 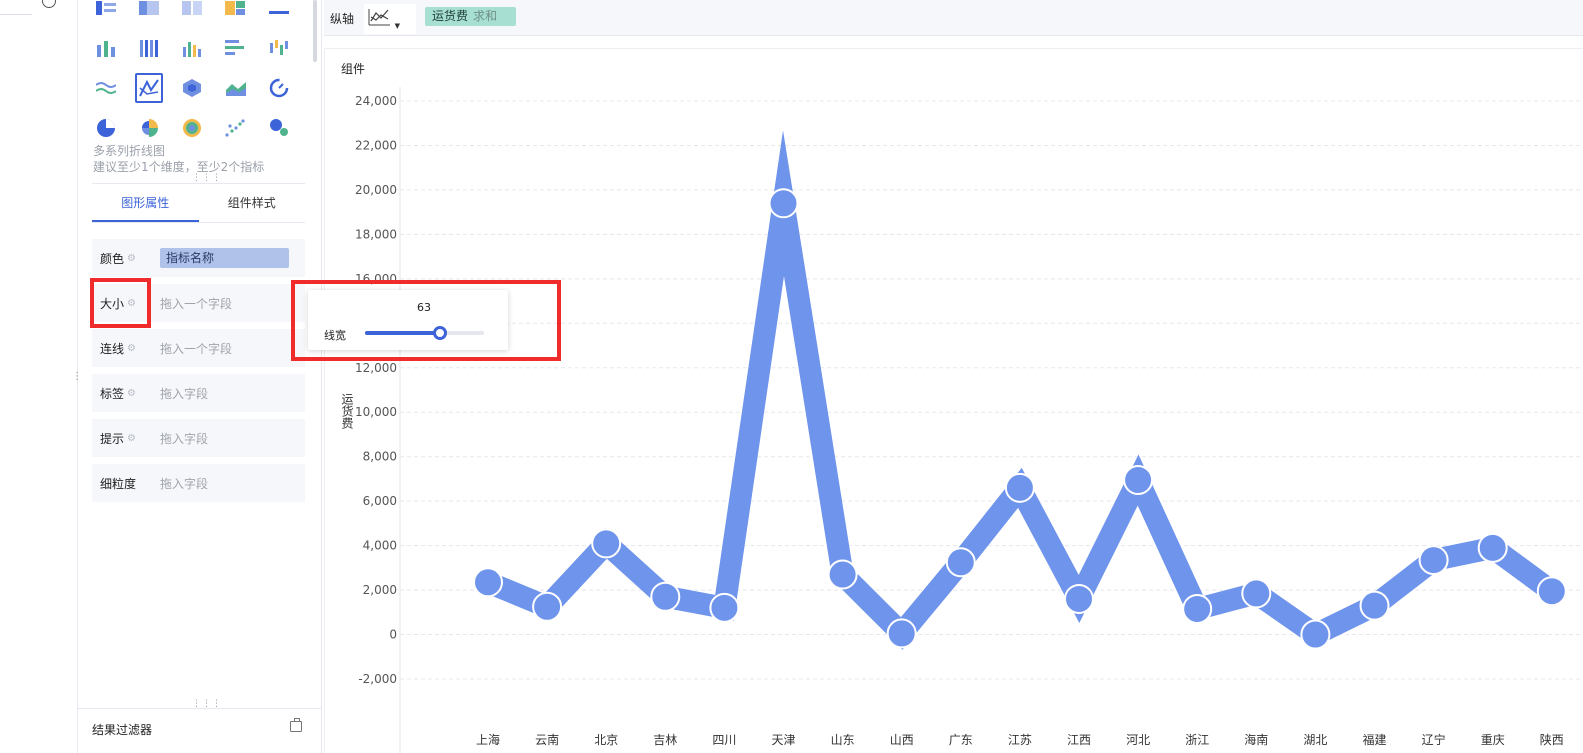 I want to click on color-field-pill: 指标名称, so click(x=224, y=258).